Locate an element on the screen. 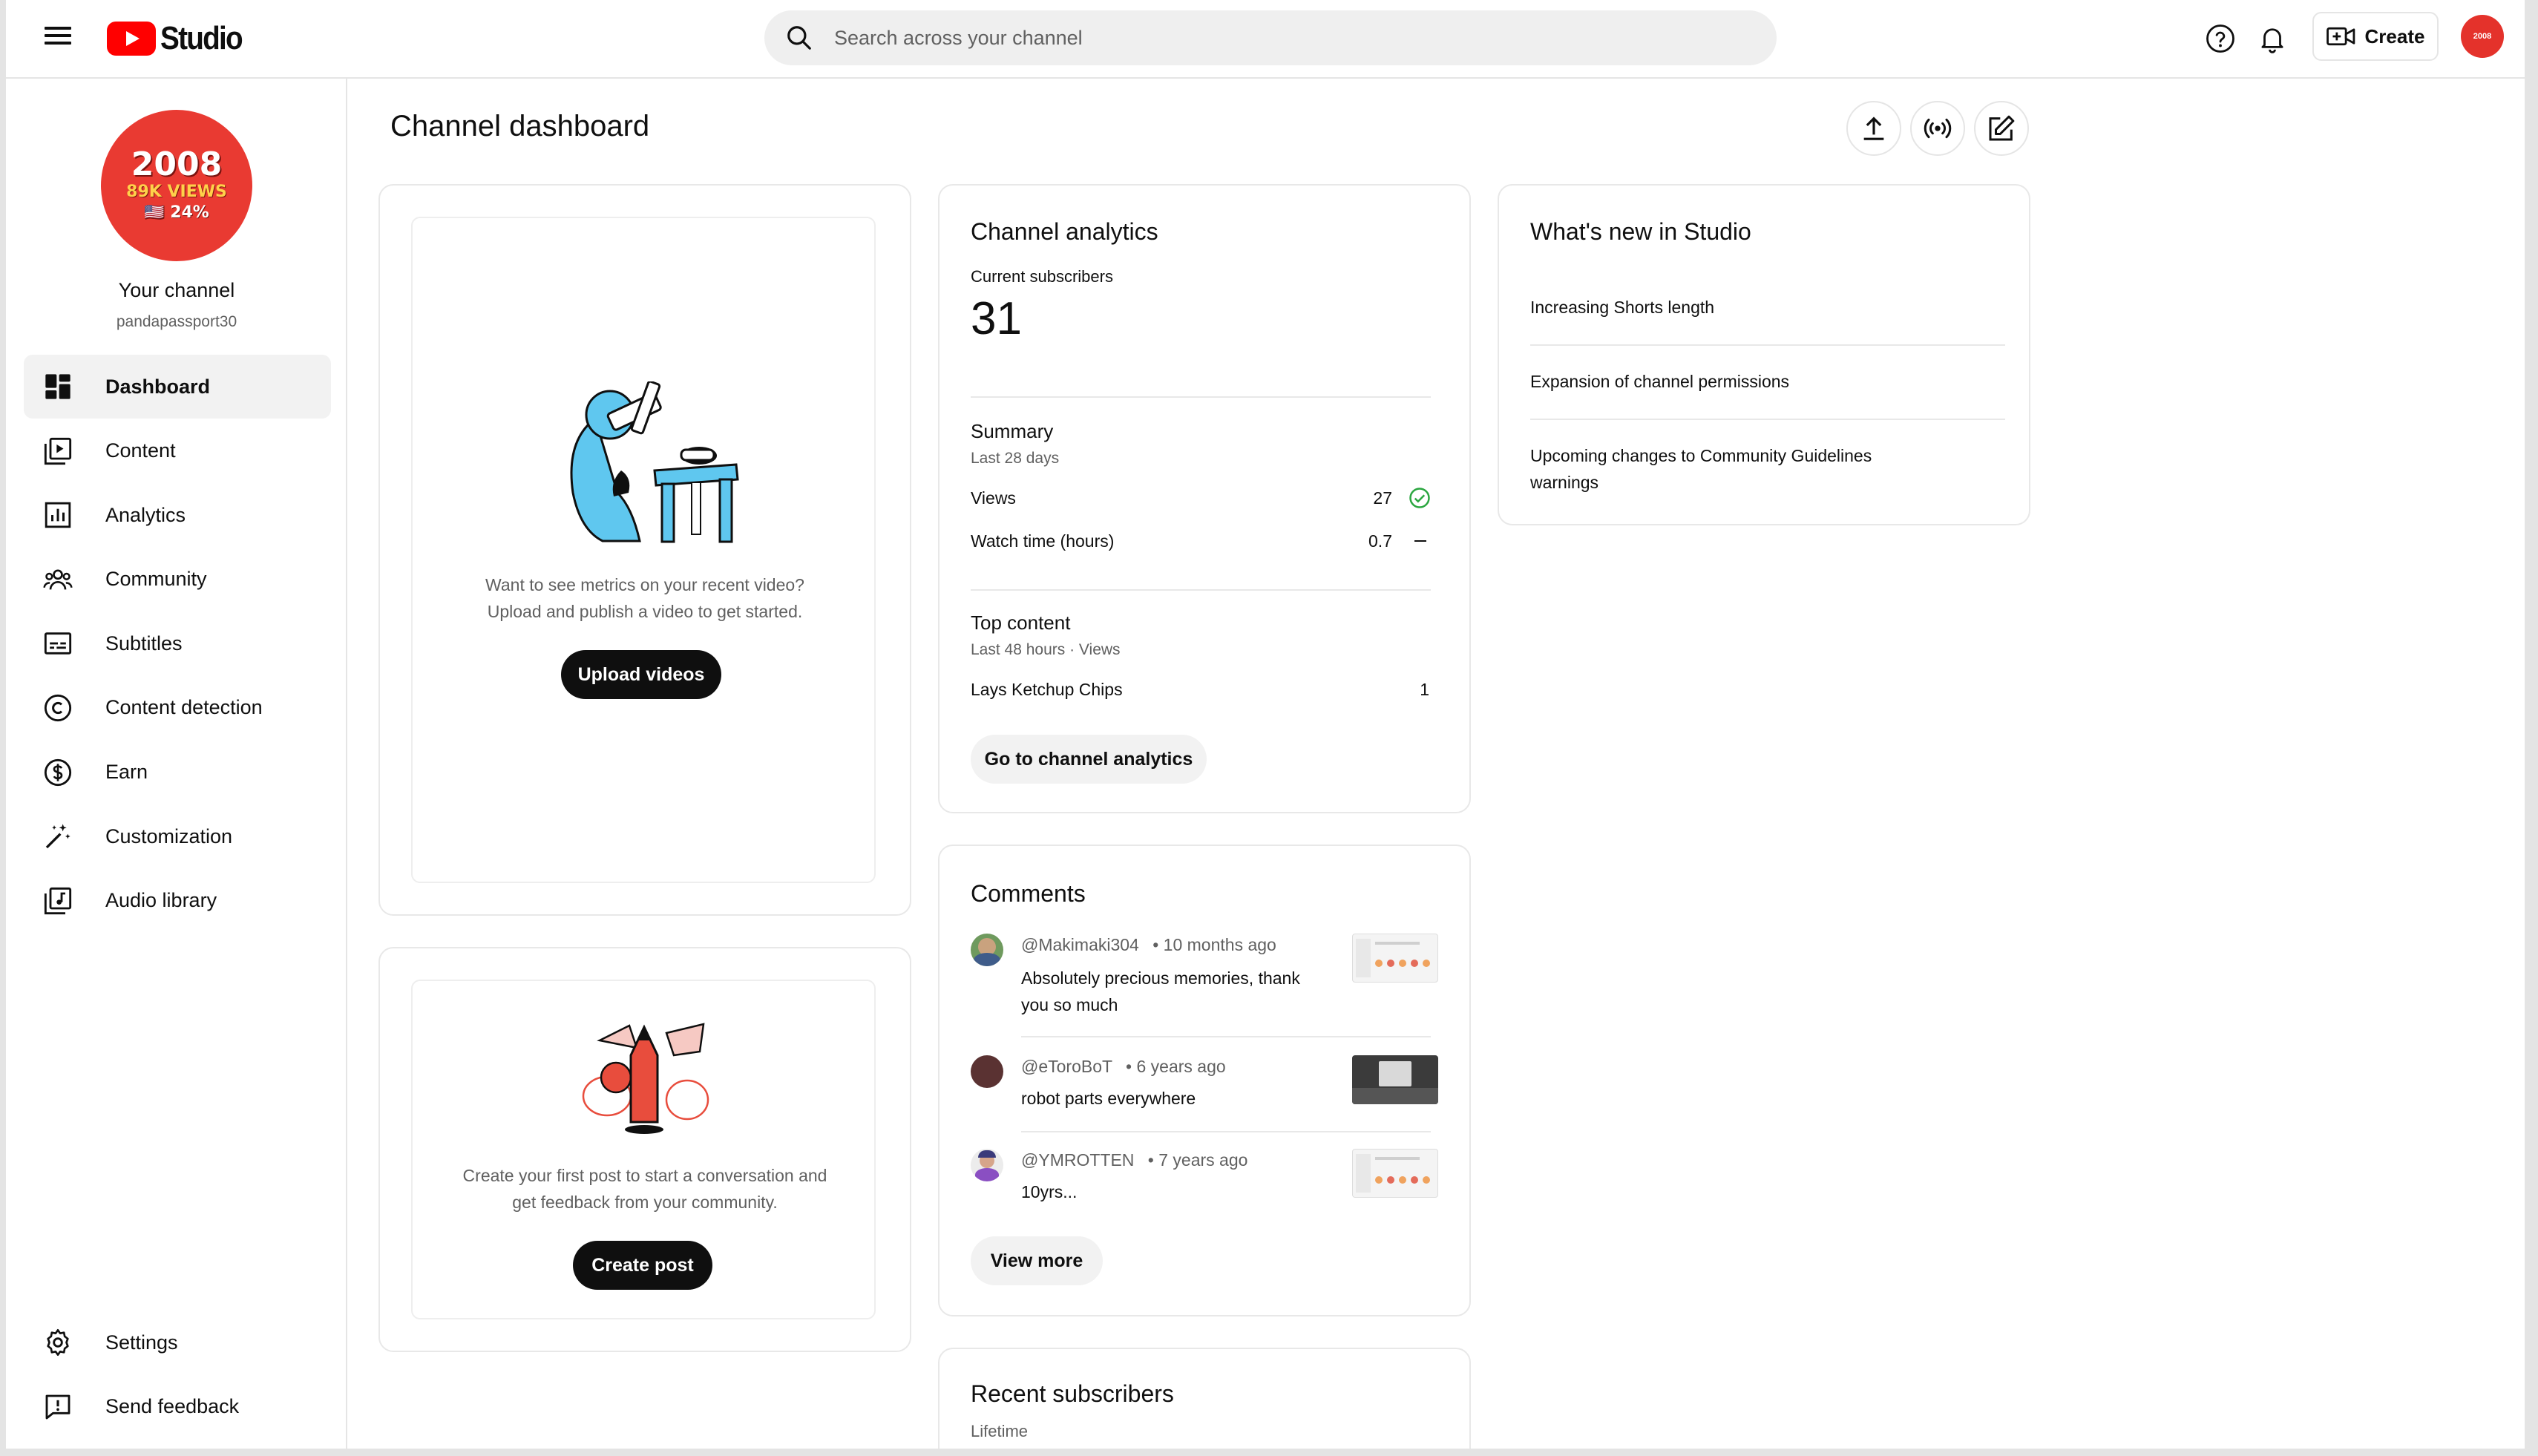  subscribers-label: Current subscribers is located at coordinates (1042, 277).